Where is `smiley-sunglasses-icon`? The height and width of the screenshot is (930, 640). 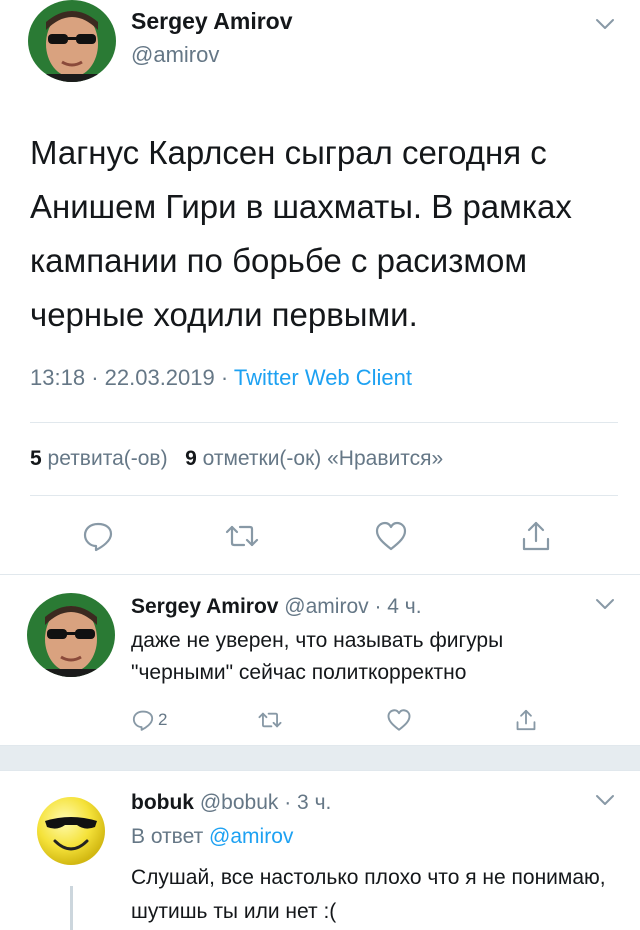 smiley-sunglasses-icon is located at coordinates (71, 831).